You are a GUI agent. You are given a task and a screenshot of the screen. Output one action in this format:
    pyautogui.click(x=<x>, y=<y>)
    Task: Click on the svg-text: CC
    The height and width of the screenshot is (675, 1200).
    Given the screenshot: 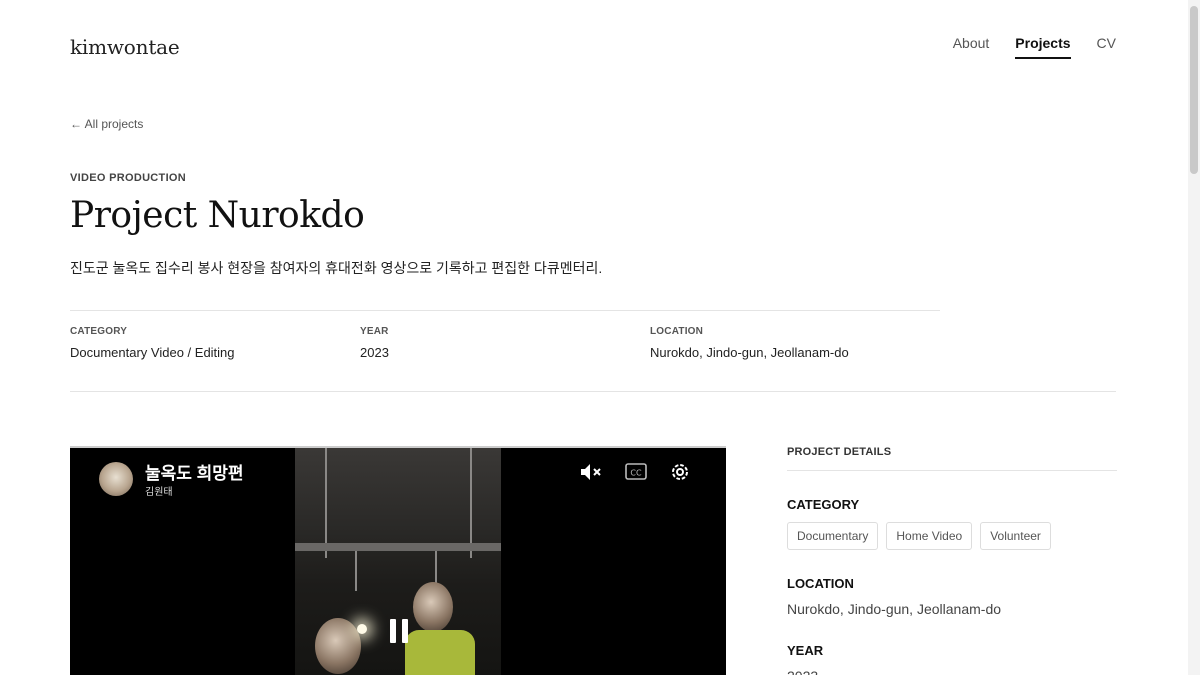 What is the action you would take?
    pyautogui.click(x=636, y=473)
    